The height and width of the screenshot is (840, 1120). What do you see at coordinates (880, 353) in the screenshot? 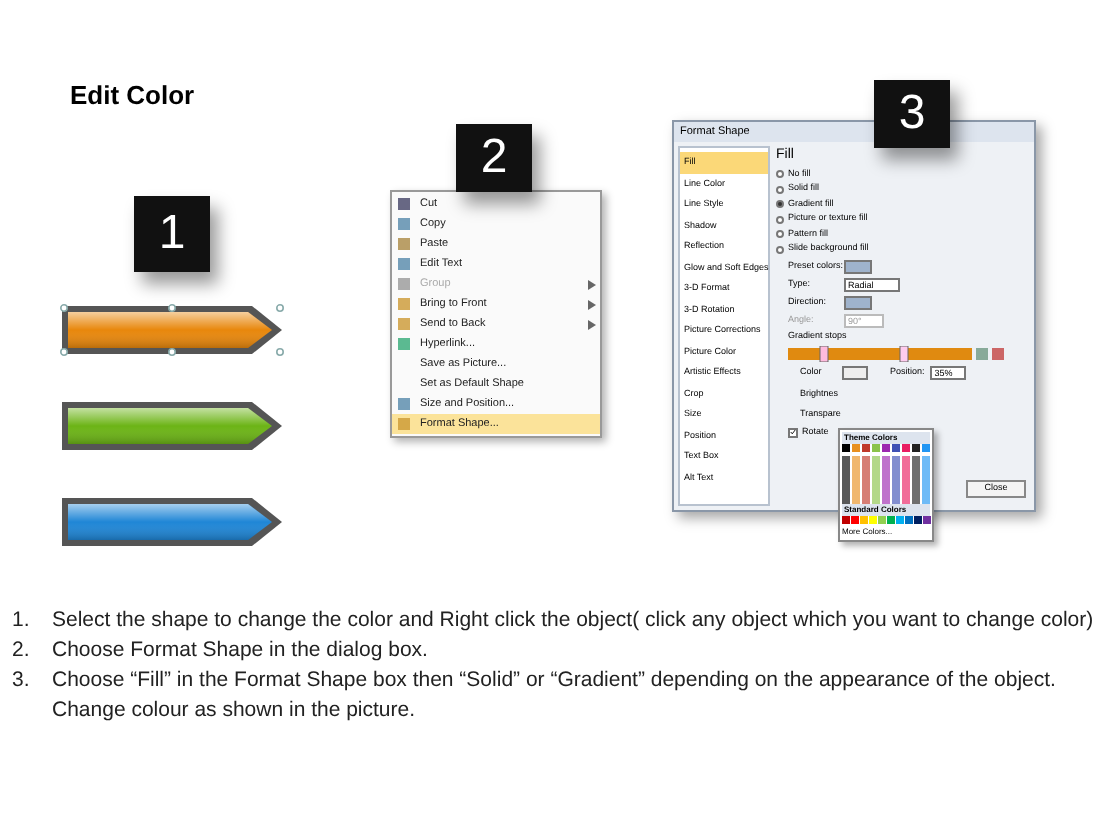
I see `gradient-stops-bar` at bounding box center [880, 353].